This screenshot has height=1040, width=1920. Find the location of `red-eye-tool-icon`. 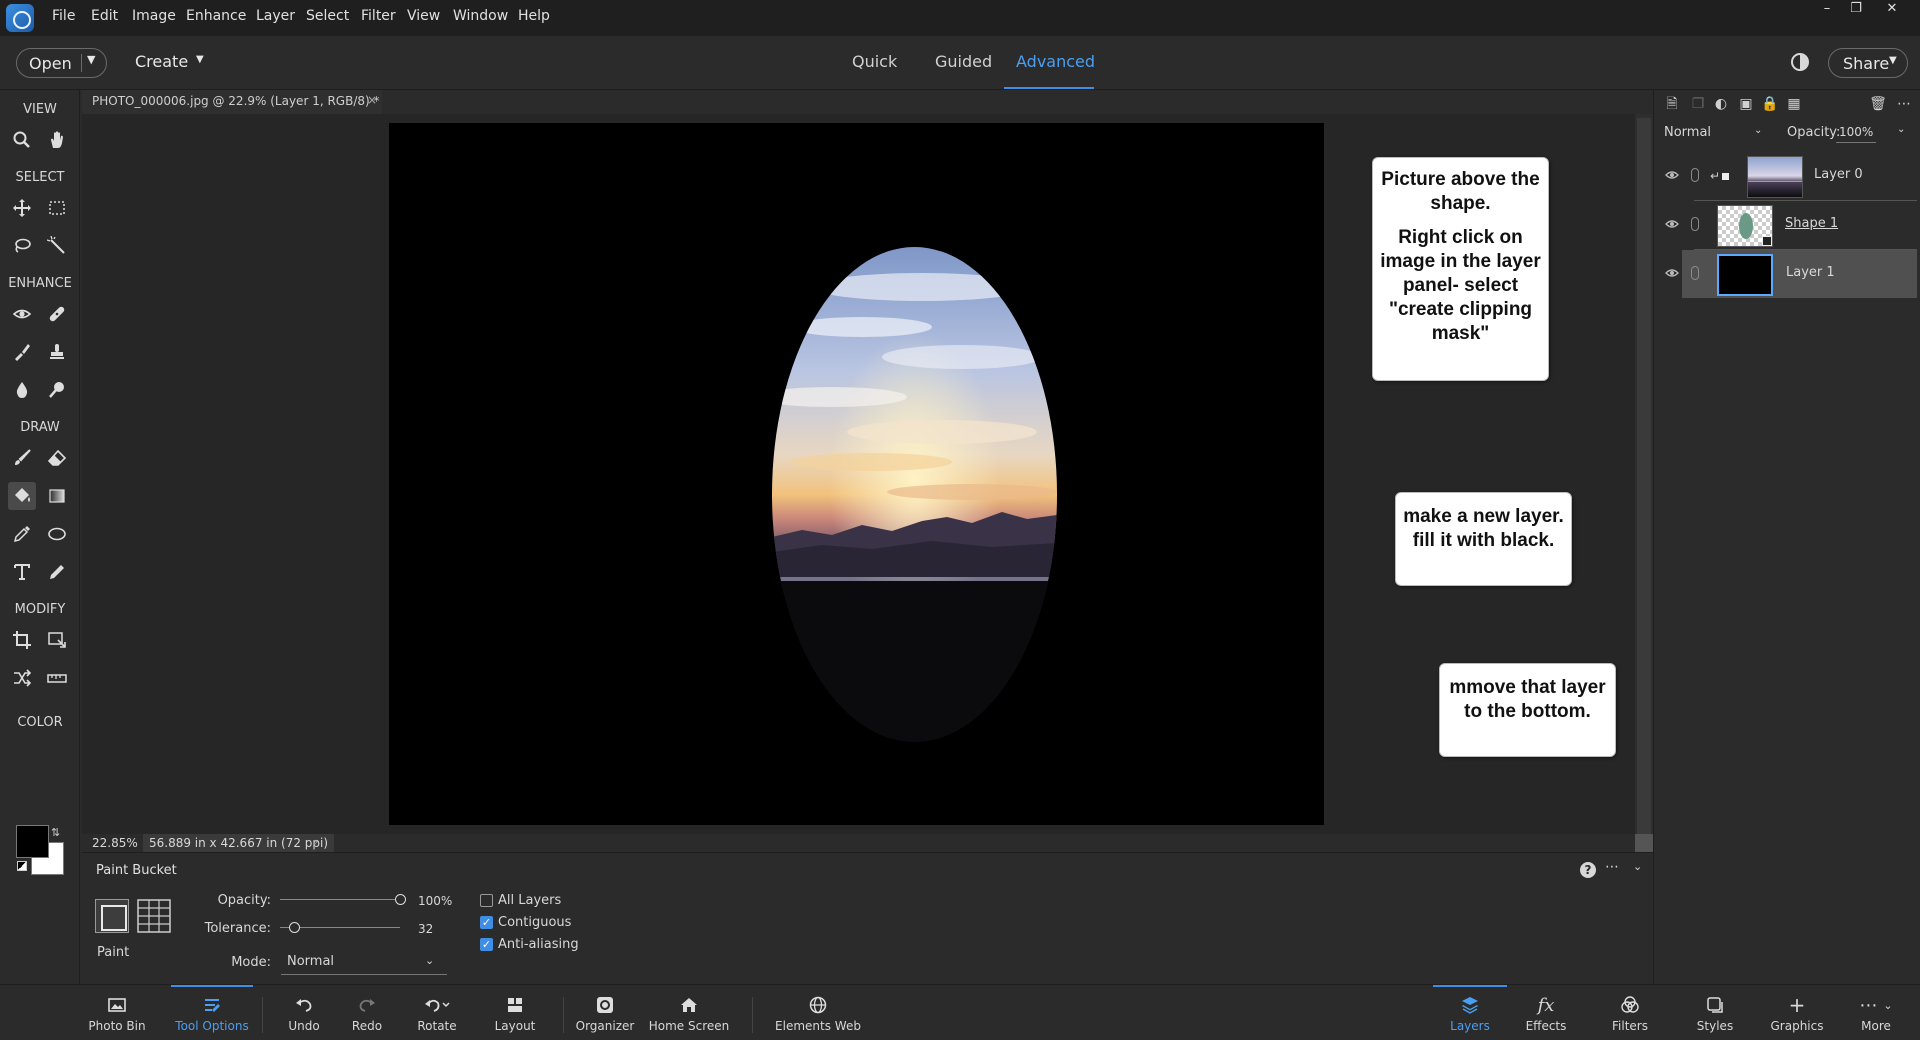

red-eye-tool-icon is located at coordinates (22, 314).